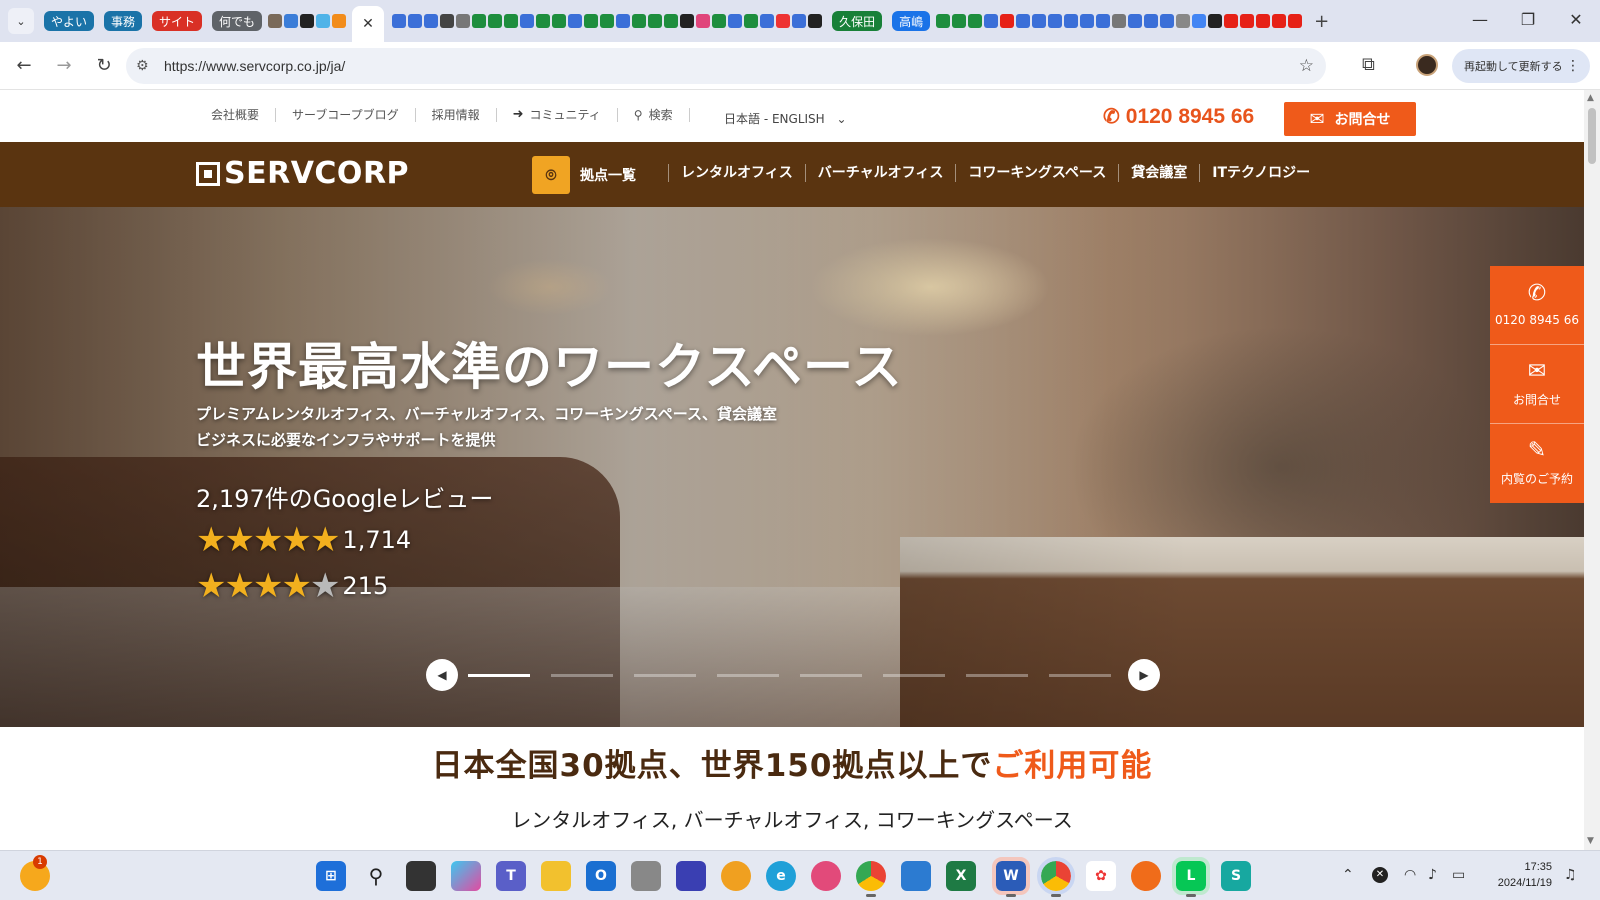 This screenshot has width=1600, height=900. What do you see at coordinates (1410, 875) in the screenshot?
I see `wifi-icon: ◠` at bounding box center [1410, 875].